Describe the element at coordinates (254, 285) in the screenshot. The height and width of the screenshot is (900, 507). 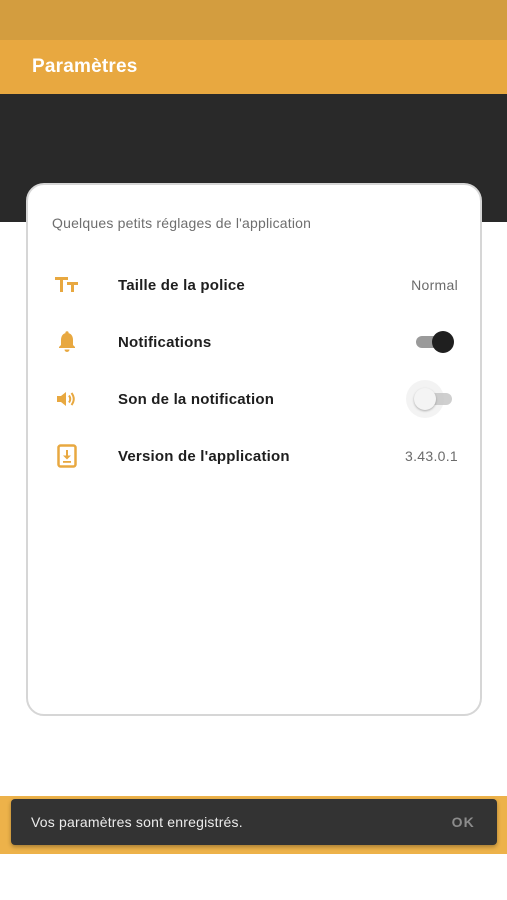
I see `setting-row-font-size: Taille de la police Normal` at that location.